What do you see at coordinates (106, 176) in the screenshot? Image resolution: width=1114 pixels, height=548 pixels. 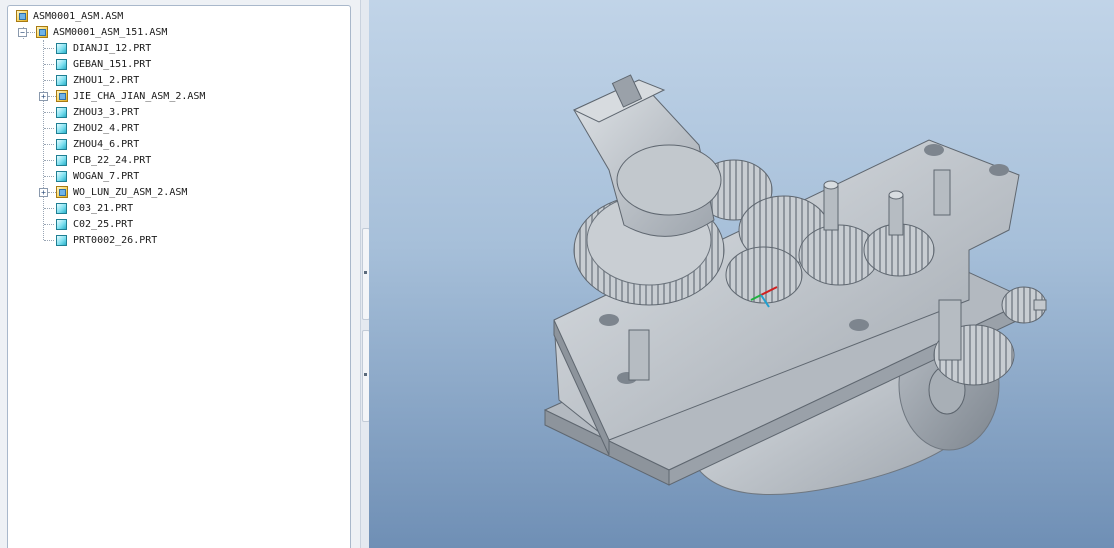 I see `tree-item-label: WOGAN_7.PRT` at bounding box center [106, 176].